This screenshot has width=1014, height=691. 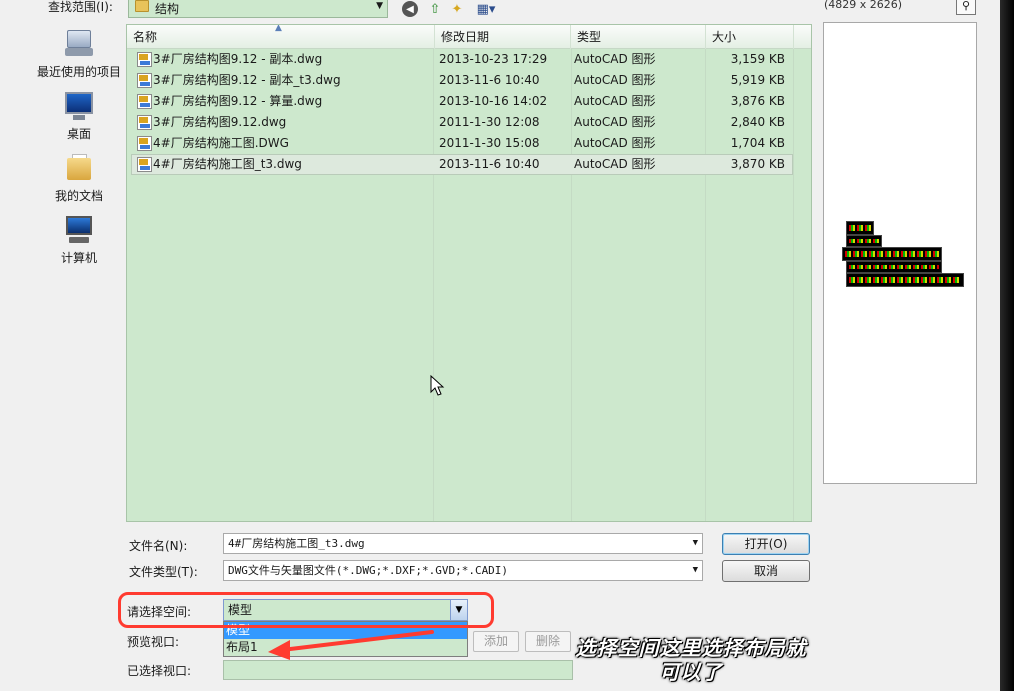 I want to click on file-size: 3,876 KB, so click(x=757, y=101).